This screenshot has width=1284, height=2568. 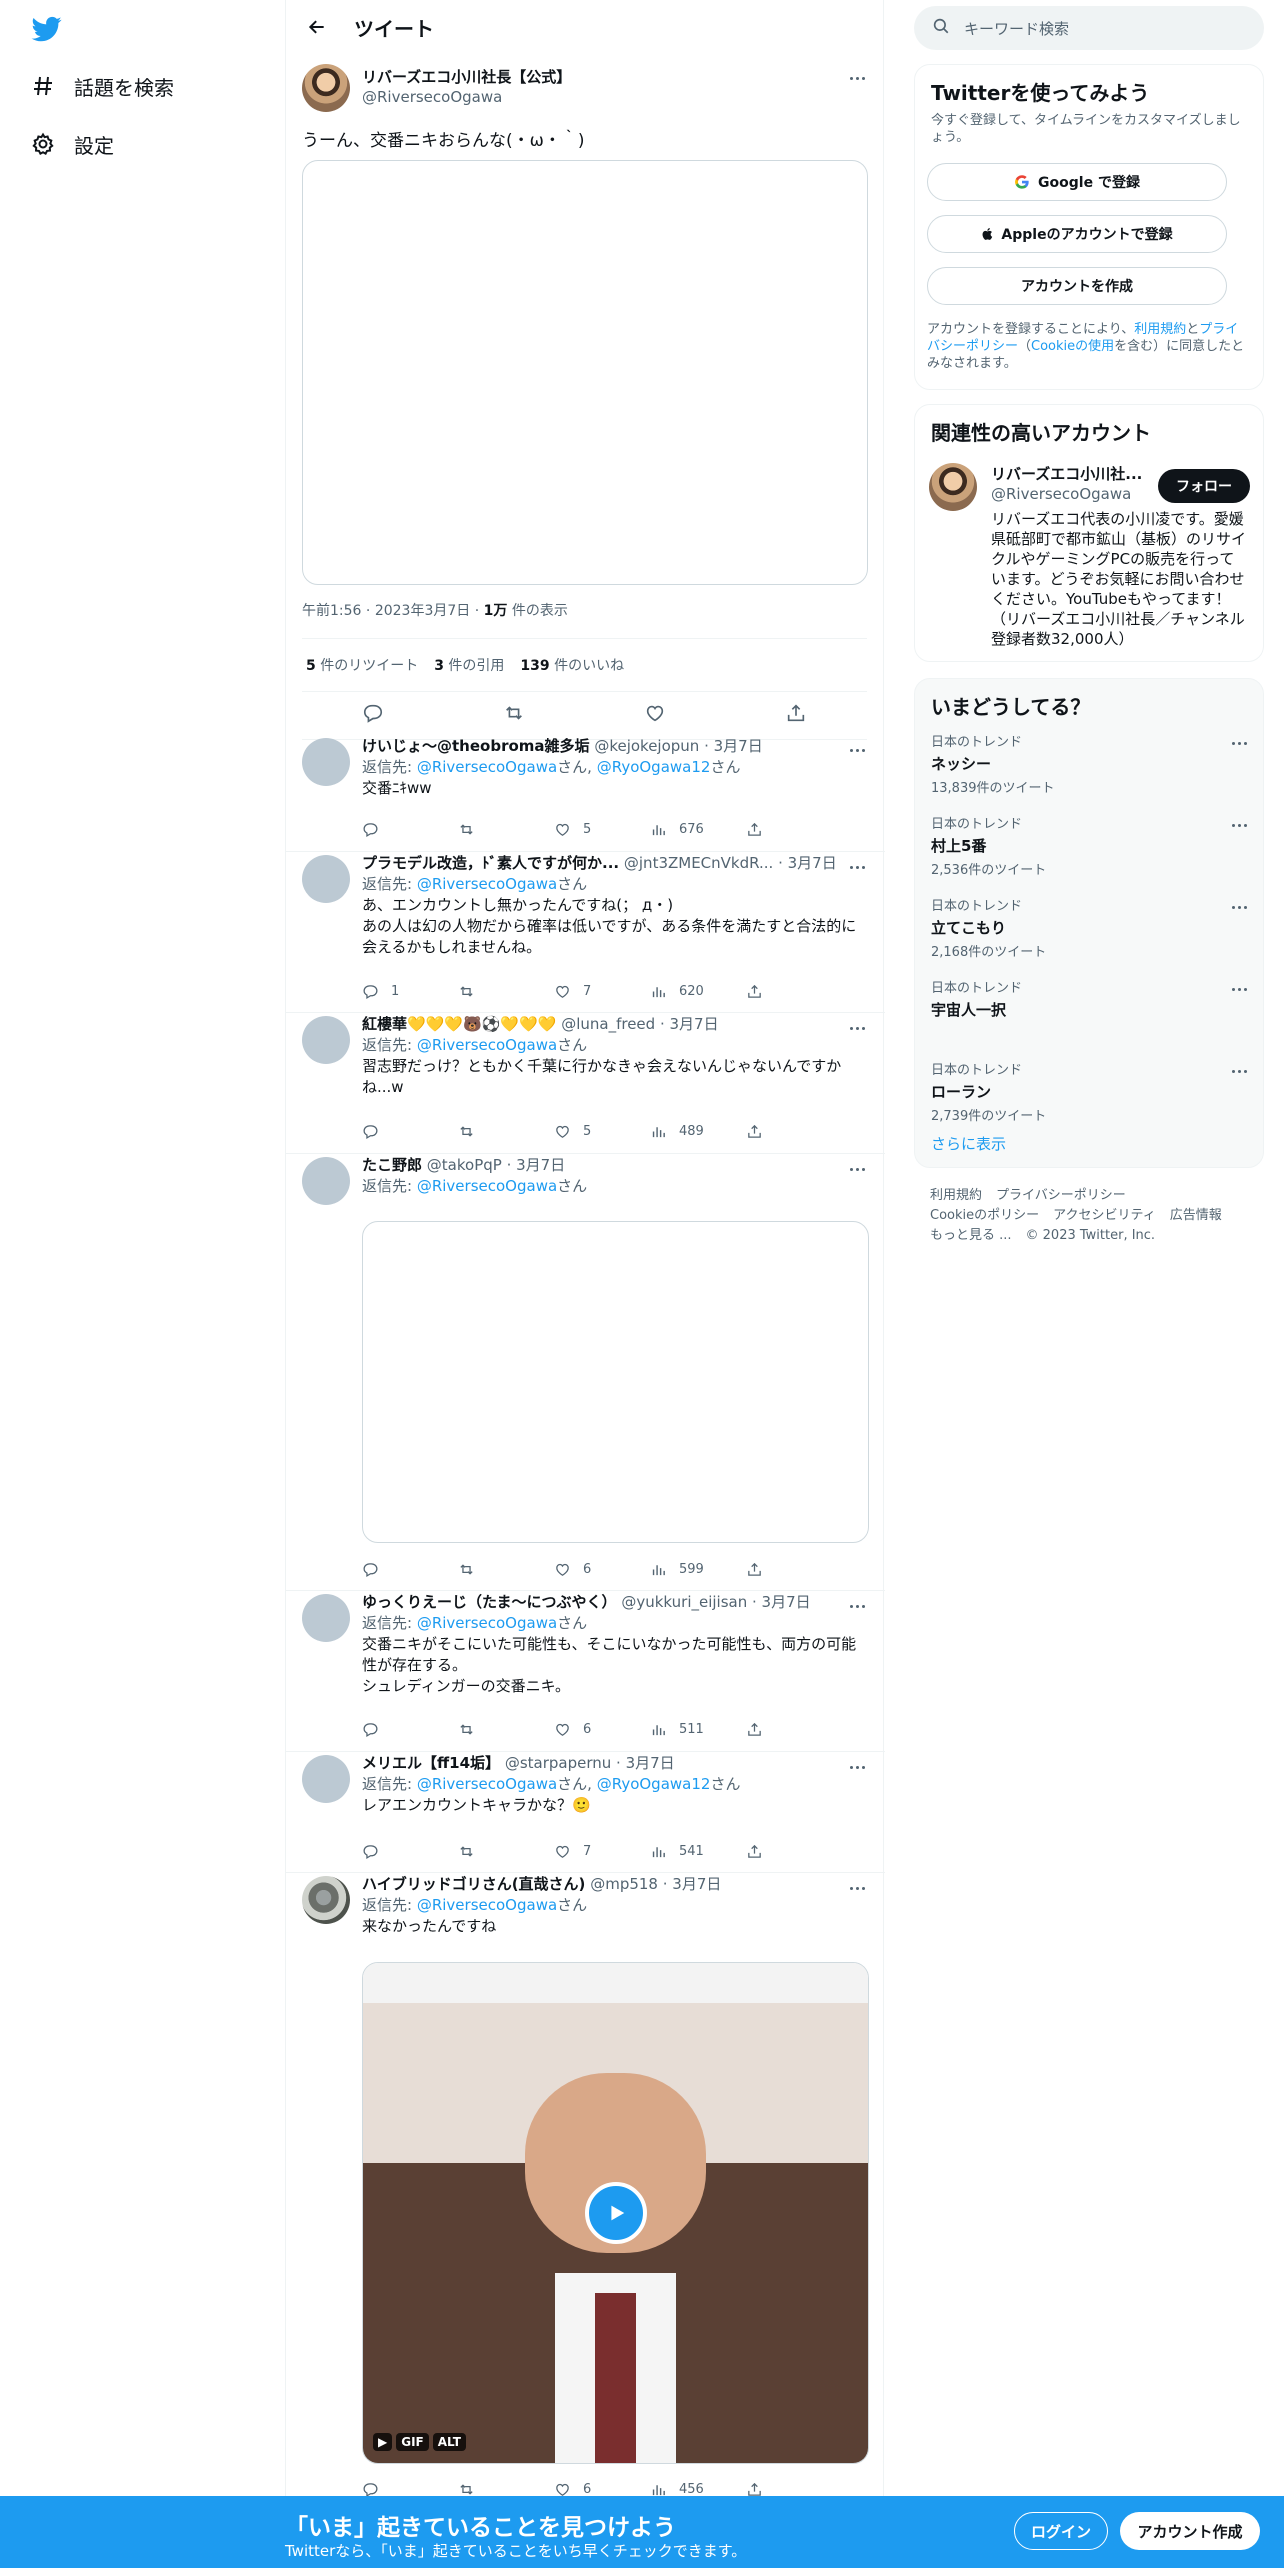 What do you see at coordinates (953, 487) in the screenshot?
I see `related-avatar` at bounding box center [953, 487].